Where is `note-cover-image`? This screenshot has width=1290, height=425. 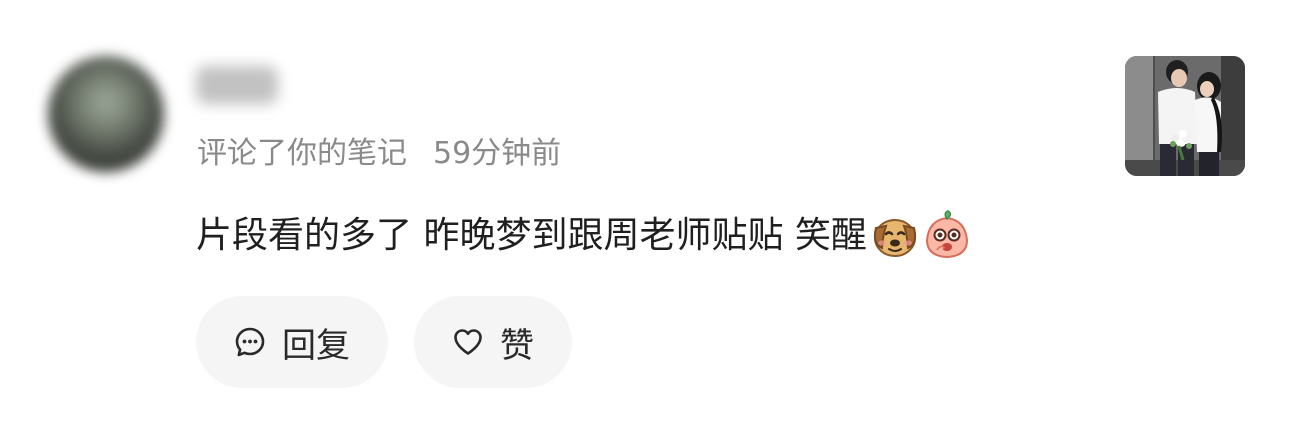
note-cover-image is located at coordinates (1185, 116).